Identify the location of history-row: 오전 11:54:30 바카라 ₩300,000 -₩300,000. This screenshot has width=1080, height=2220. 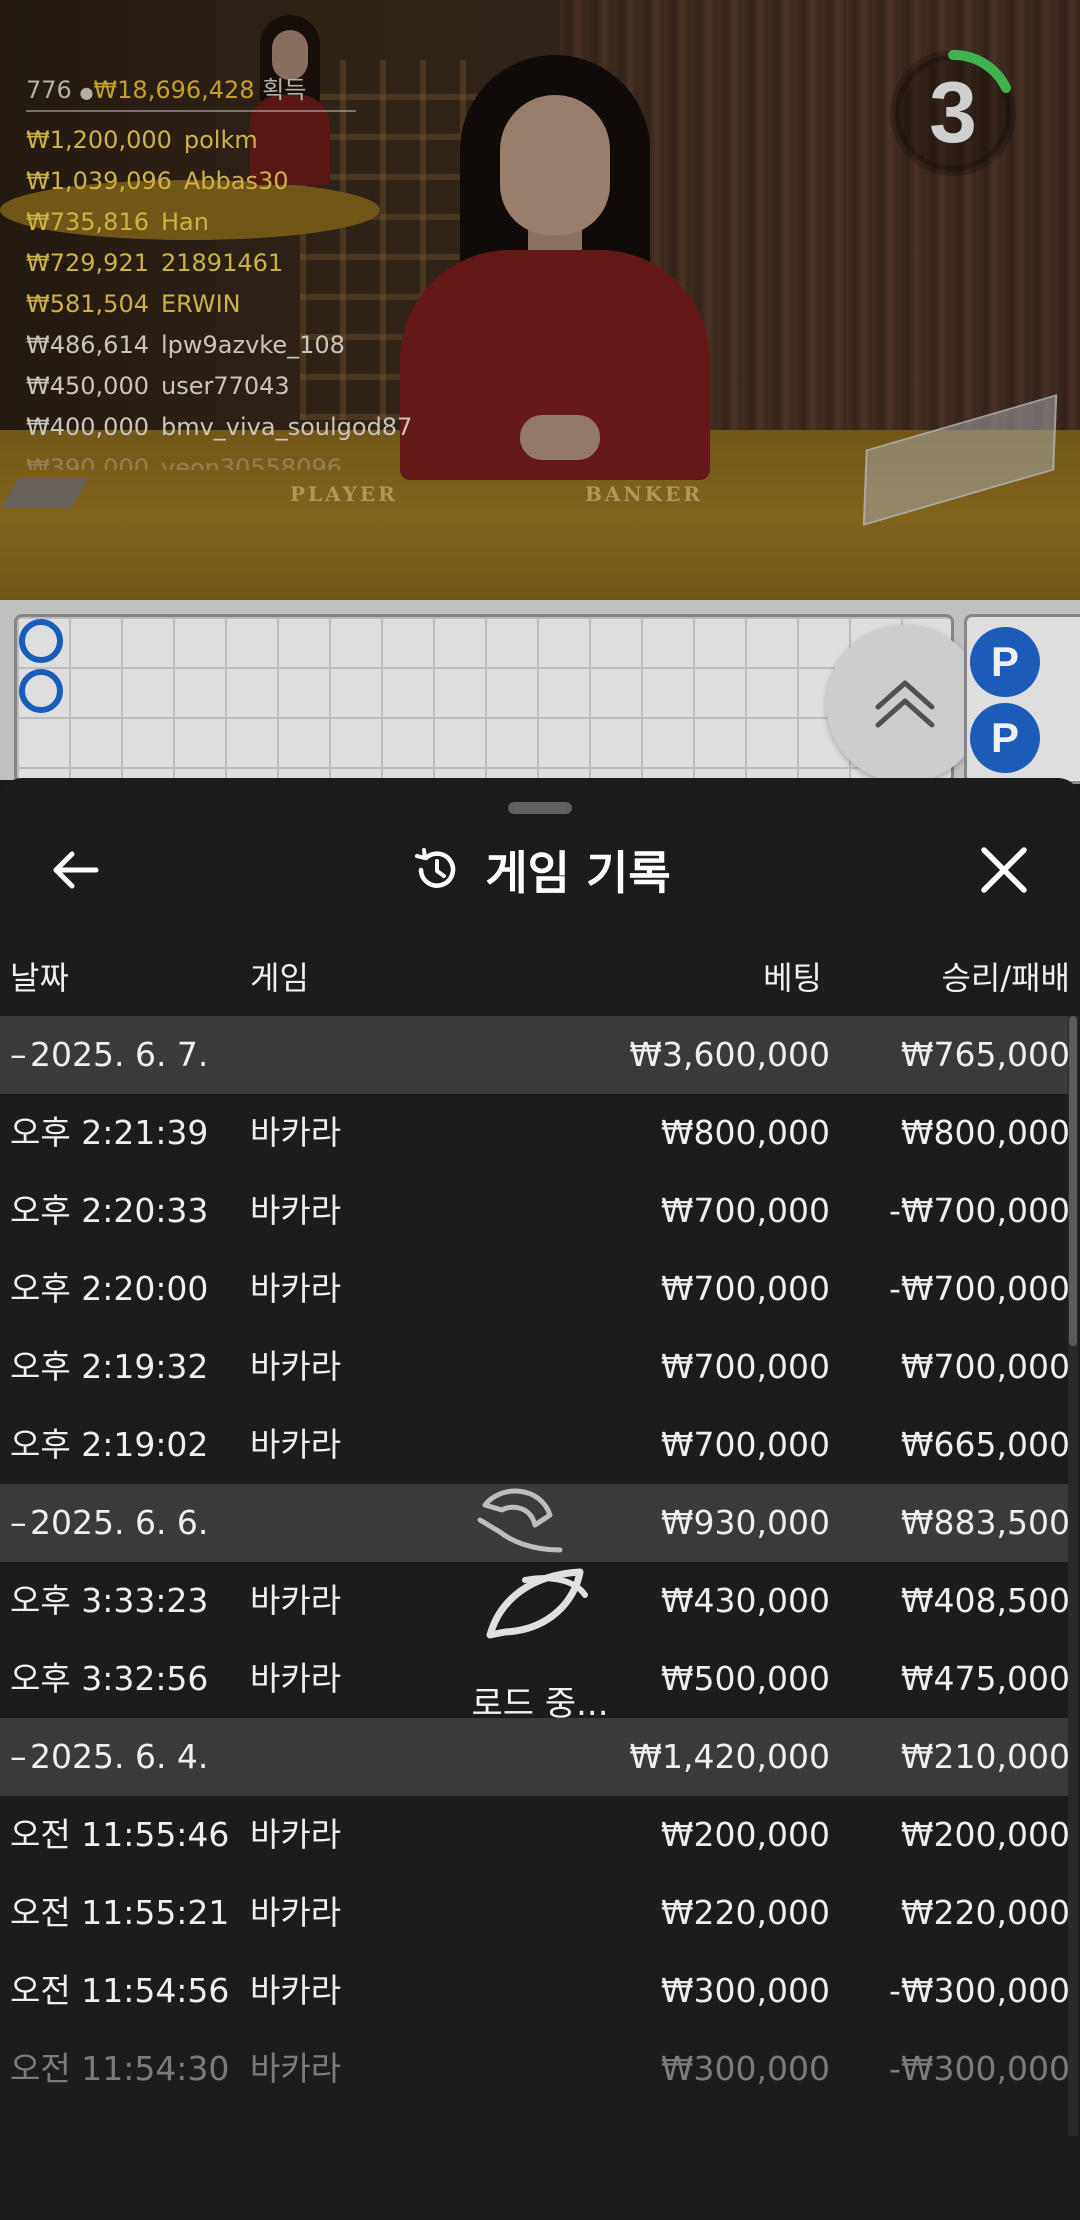
(535, 2069).